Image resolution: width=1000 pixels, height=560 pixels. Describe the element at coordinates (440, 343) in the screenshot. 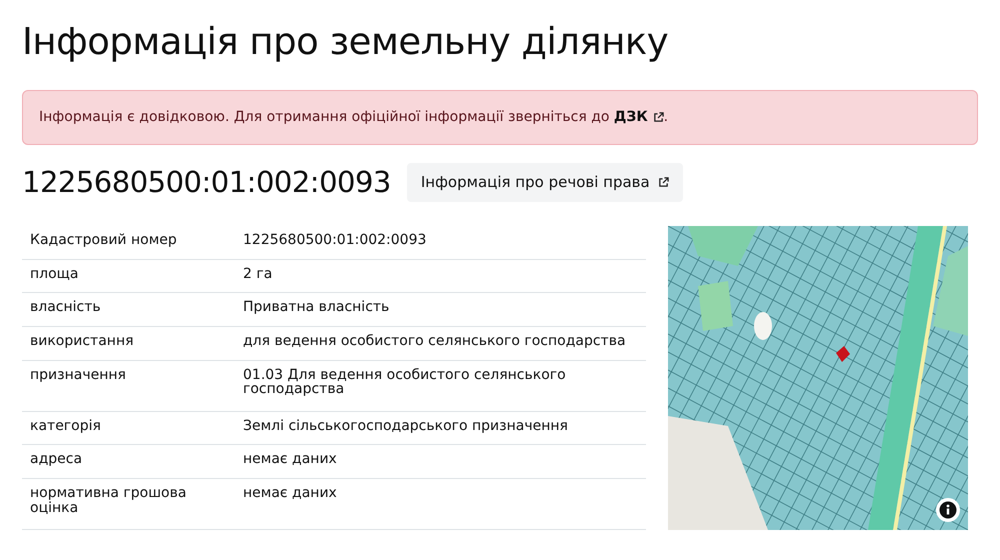

I see `field-value: для ведення особистого селянського господарства` at that location.